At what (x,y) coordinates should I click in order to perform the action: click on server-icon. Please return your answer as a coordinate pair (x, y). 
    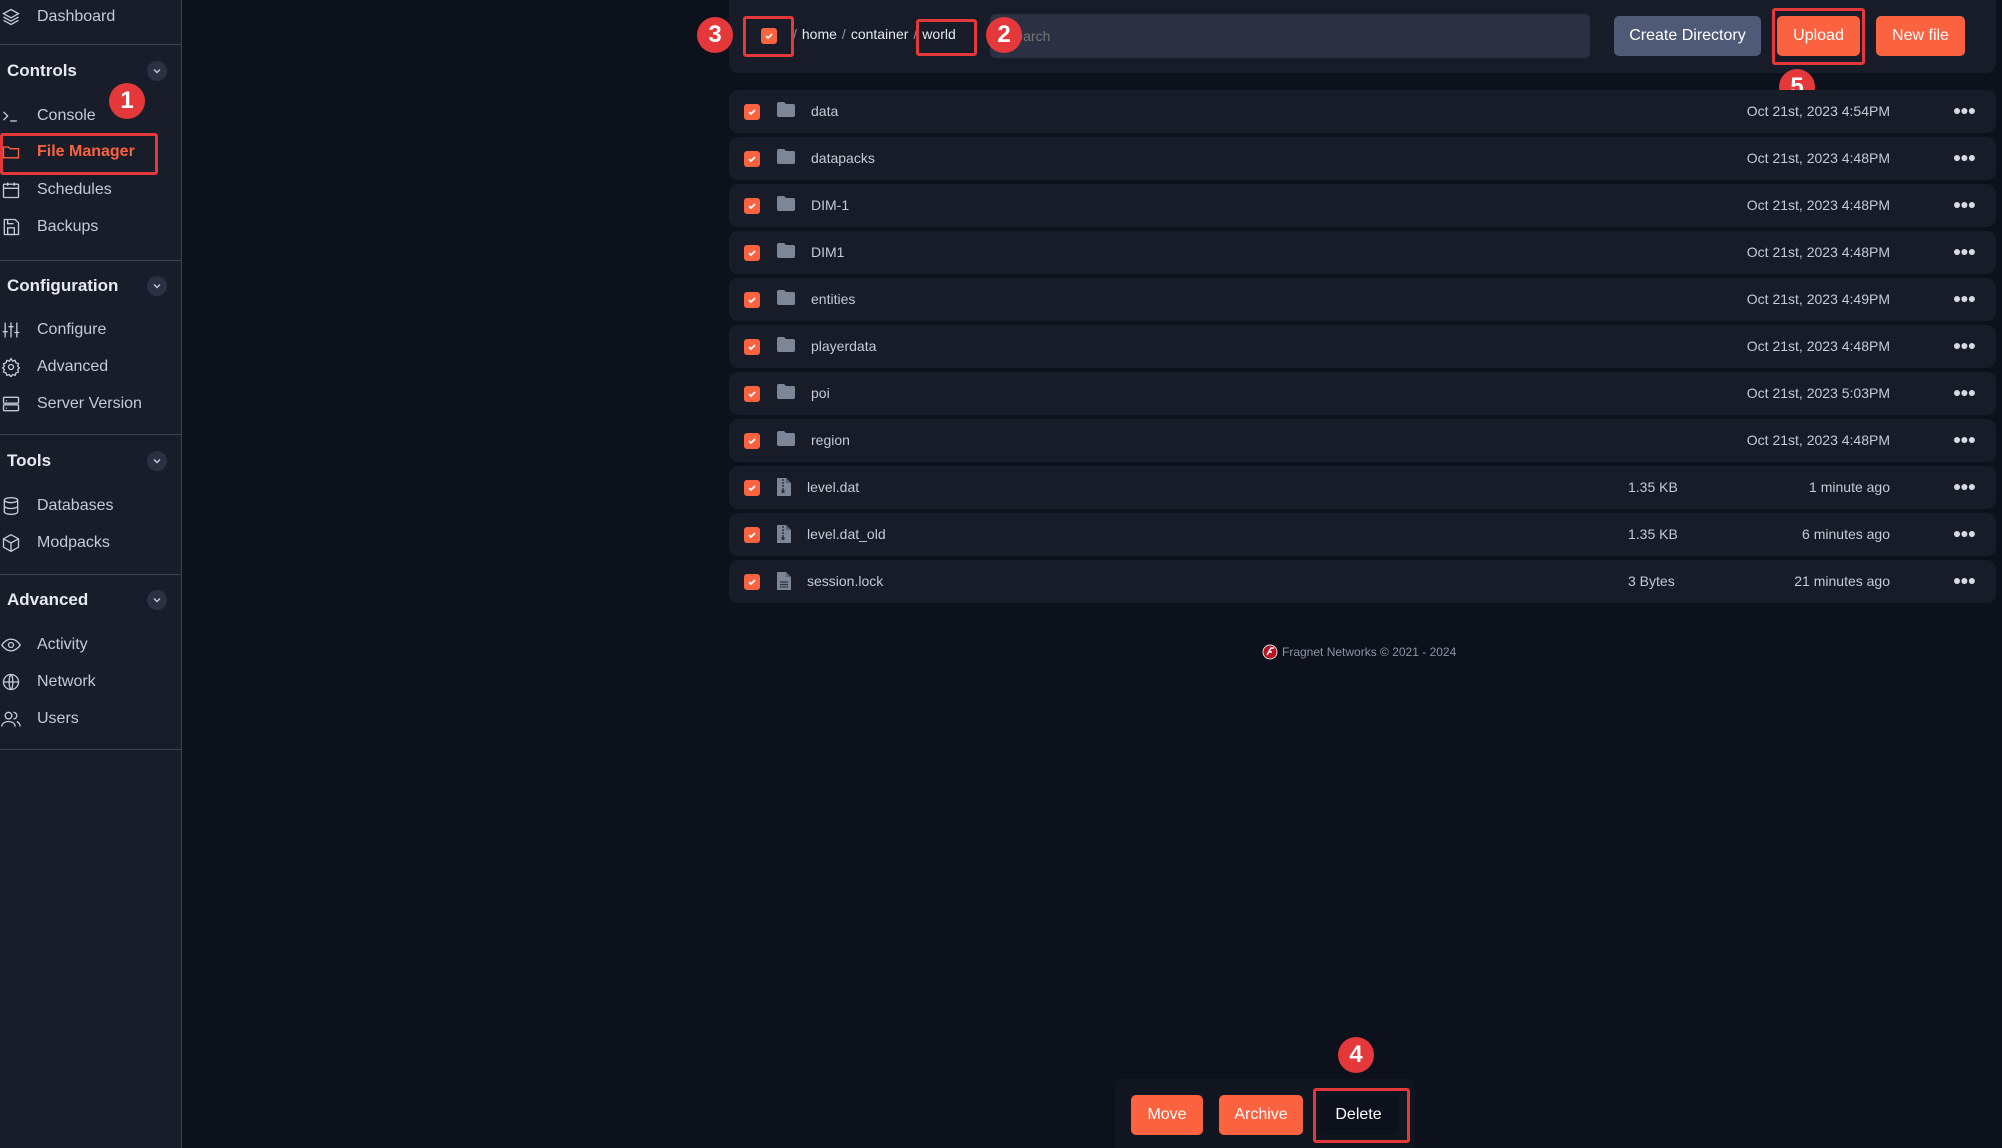
    Looking at the image, I should click on (11, 404).